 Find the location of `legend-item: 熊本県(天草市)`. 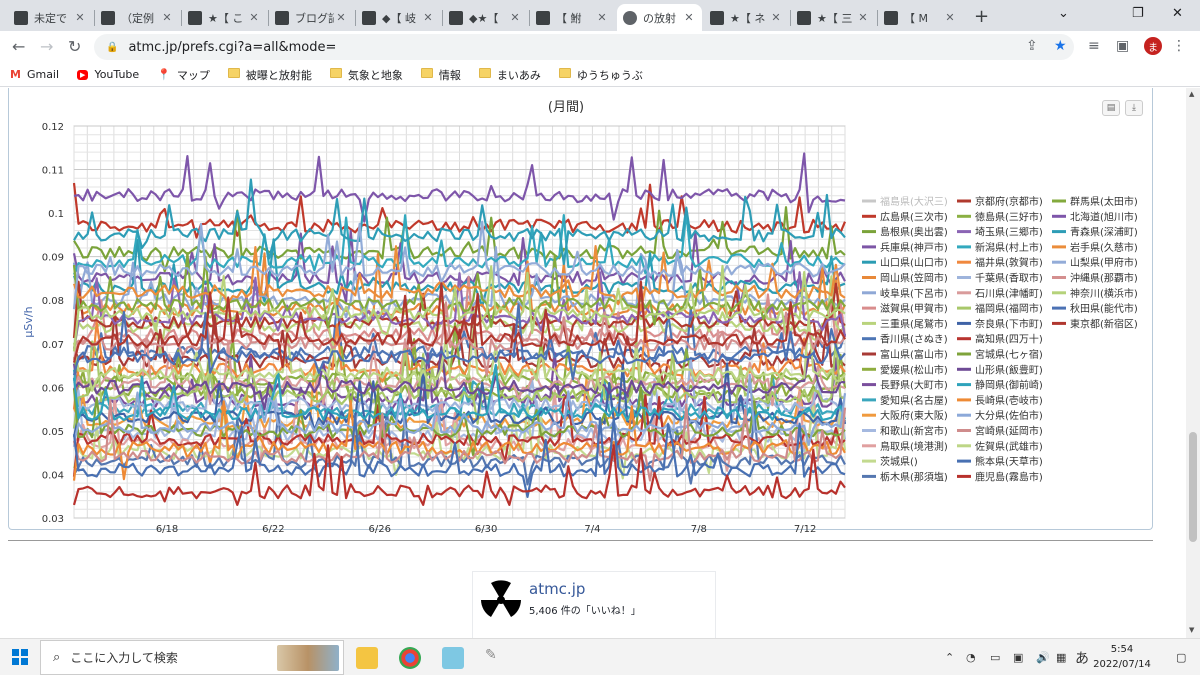

legend-item: 熊本県(天草市) is located at coordinates (1009, 461).